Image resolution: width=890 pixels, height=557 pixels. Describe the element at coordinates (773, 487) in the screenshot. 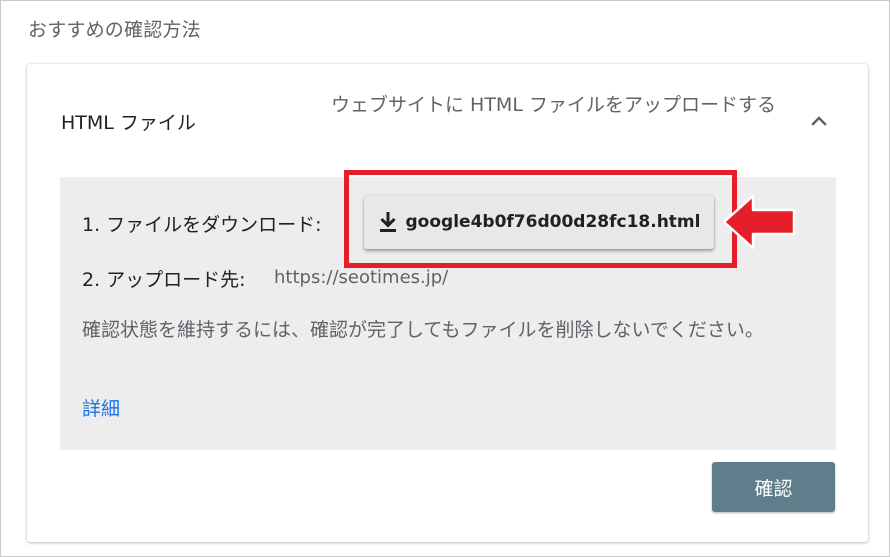

I see `confirm-button: 確認` at that location.